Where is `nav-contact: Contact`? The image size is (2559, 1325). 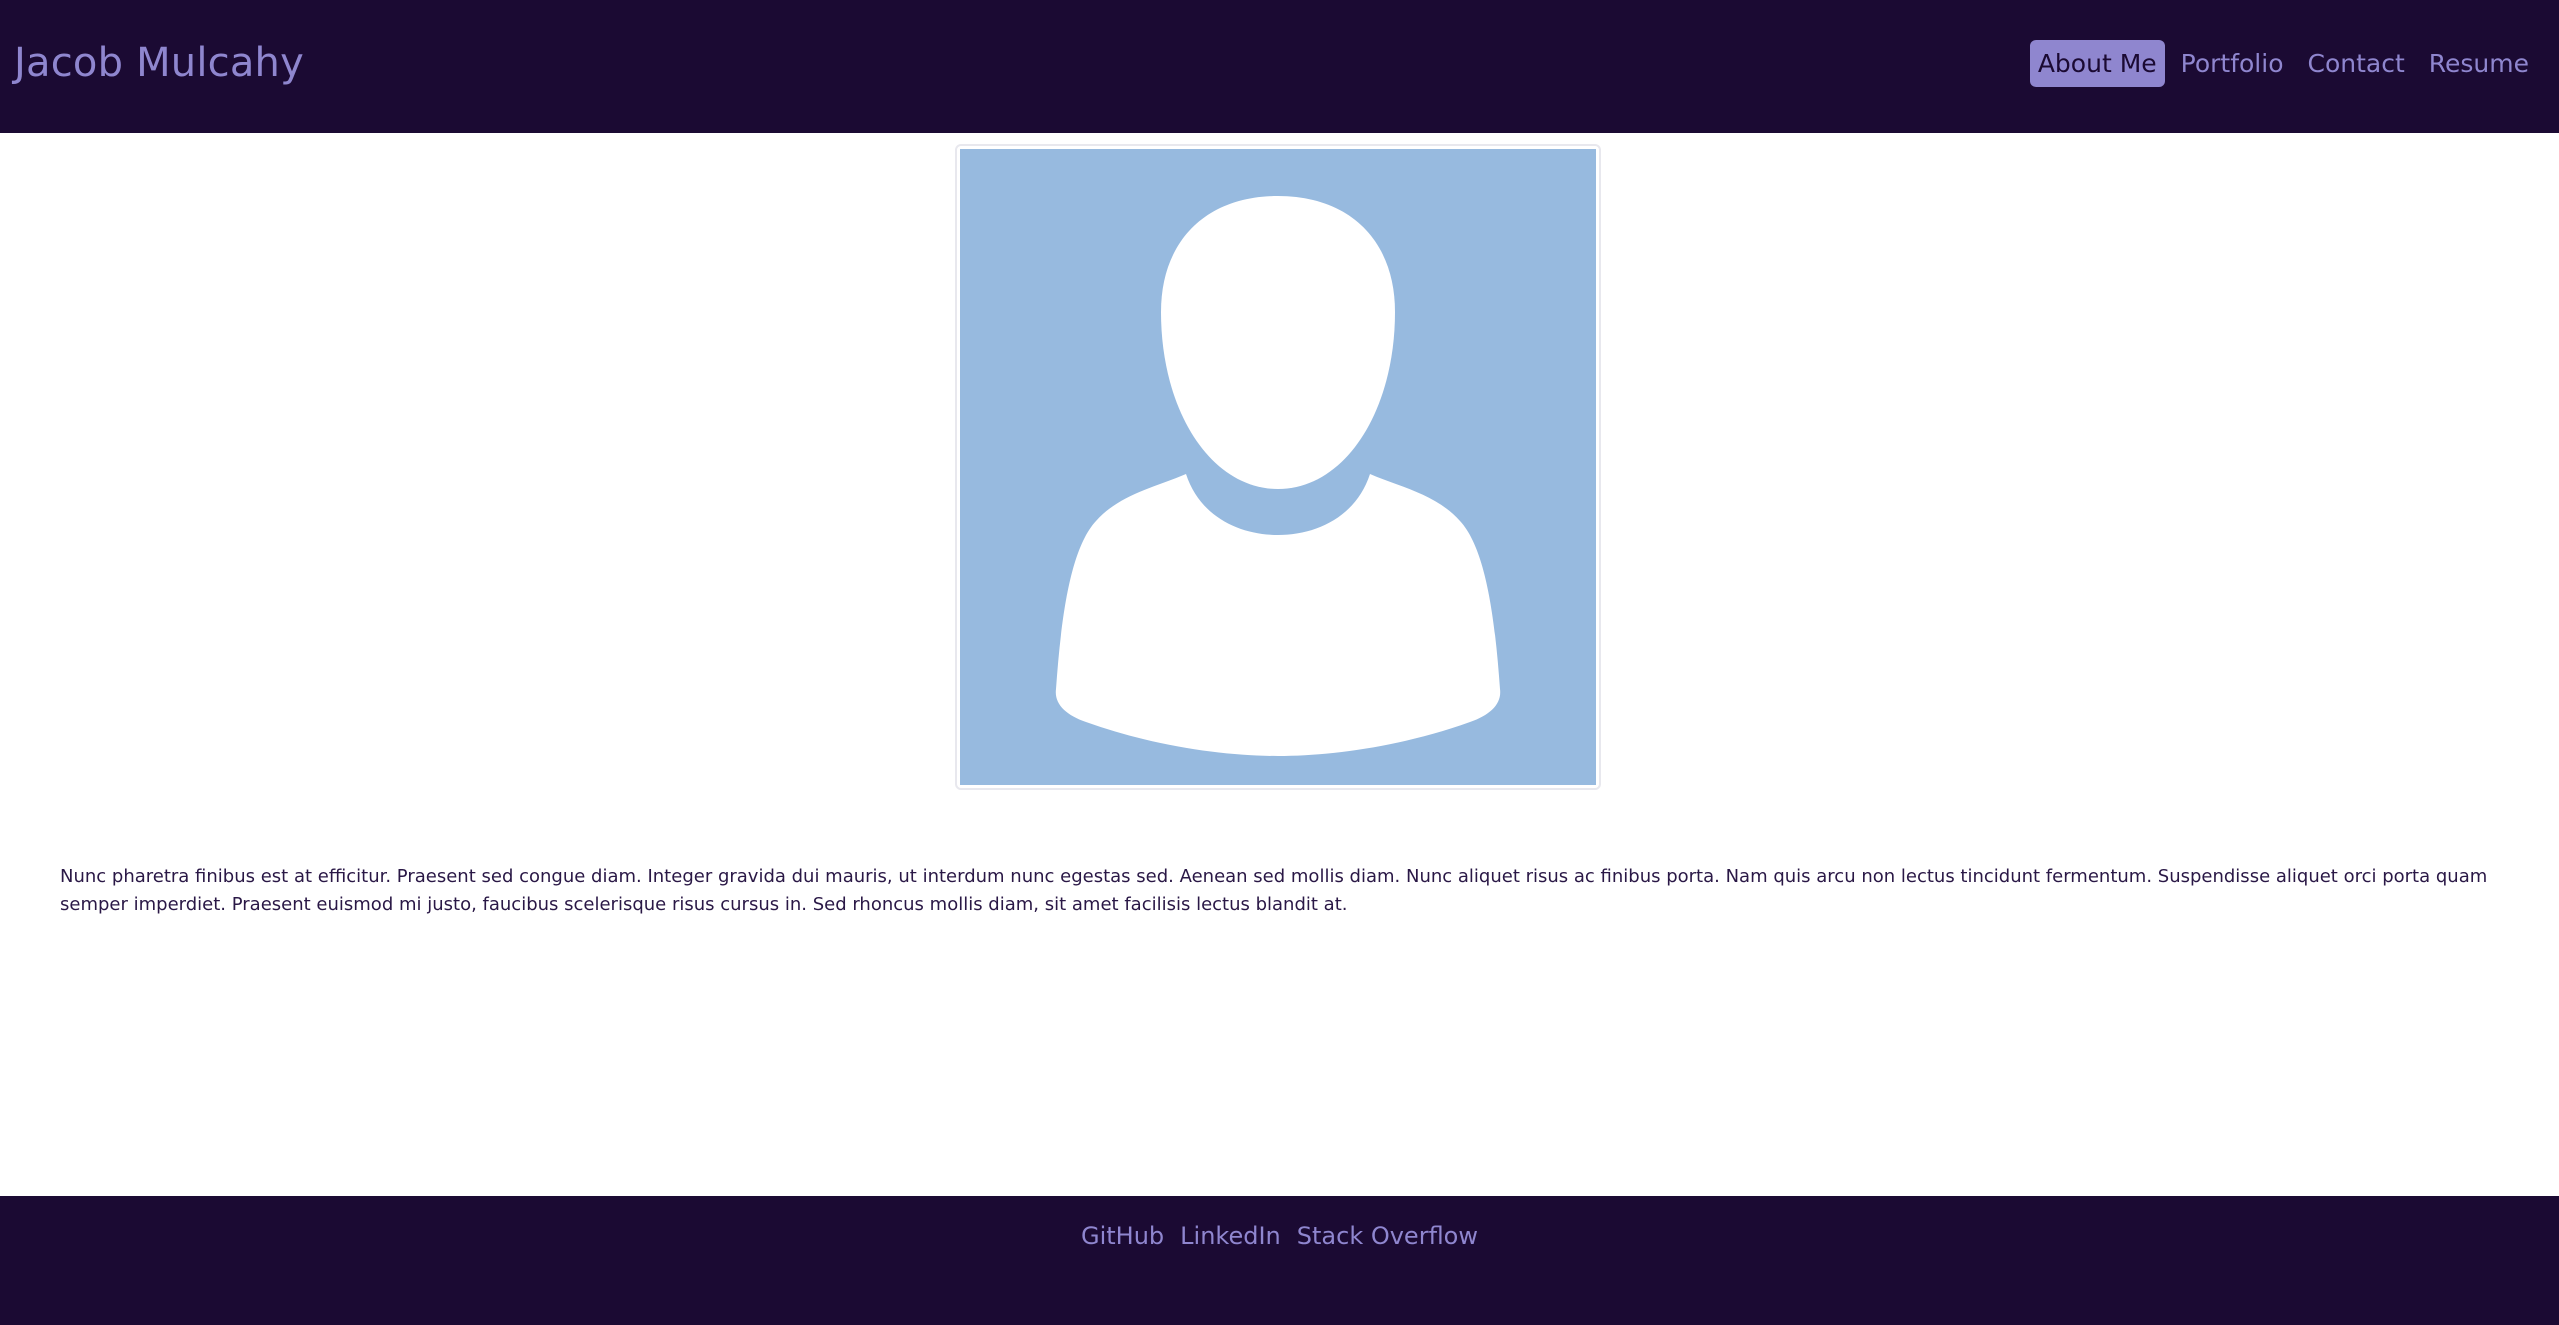 nav-contact: Contact is located at coordinates (2356, 63).